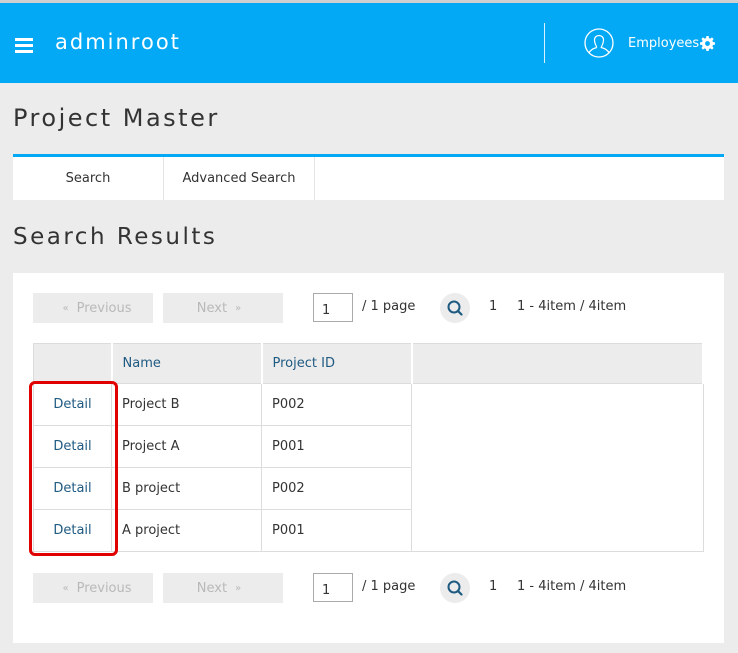 The width and height of the screenshot is (738, 653). What do you see at coordinates (186, 488) in the screenshot?
I see `cell-name: B project` at bounding box center [186, 488].